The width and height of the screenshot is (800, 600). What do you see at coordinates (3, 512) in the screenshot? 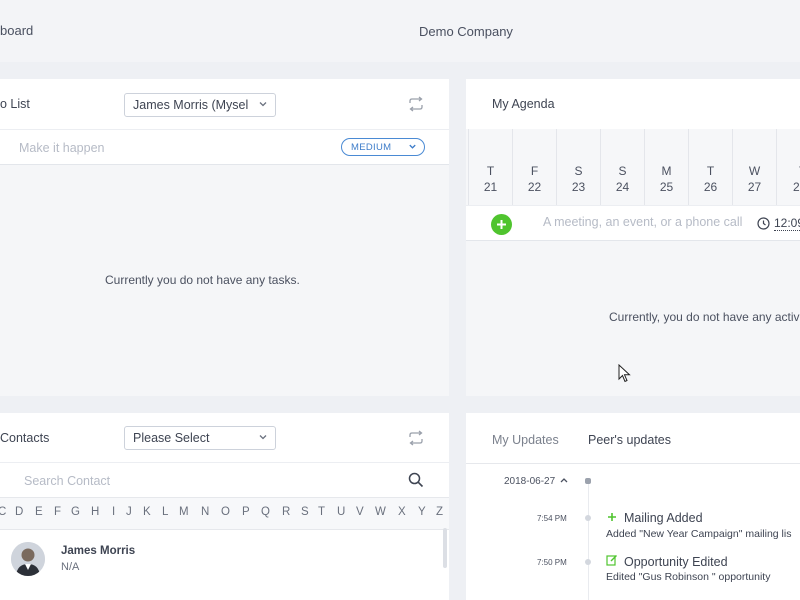
I see `letter-filter: C` at bounding box center [3, 512].